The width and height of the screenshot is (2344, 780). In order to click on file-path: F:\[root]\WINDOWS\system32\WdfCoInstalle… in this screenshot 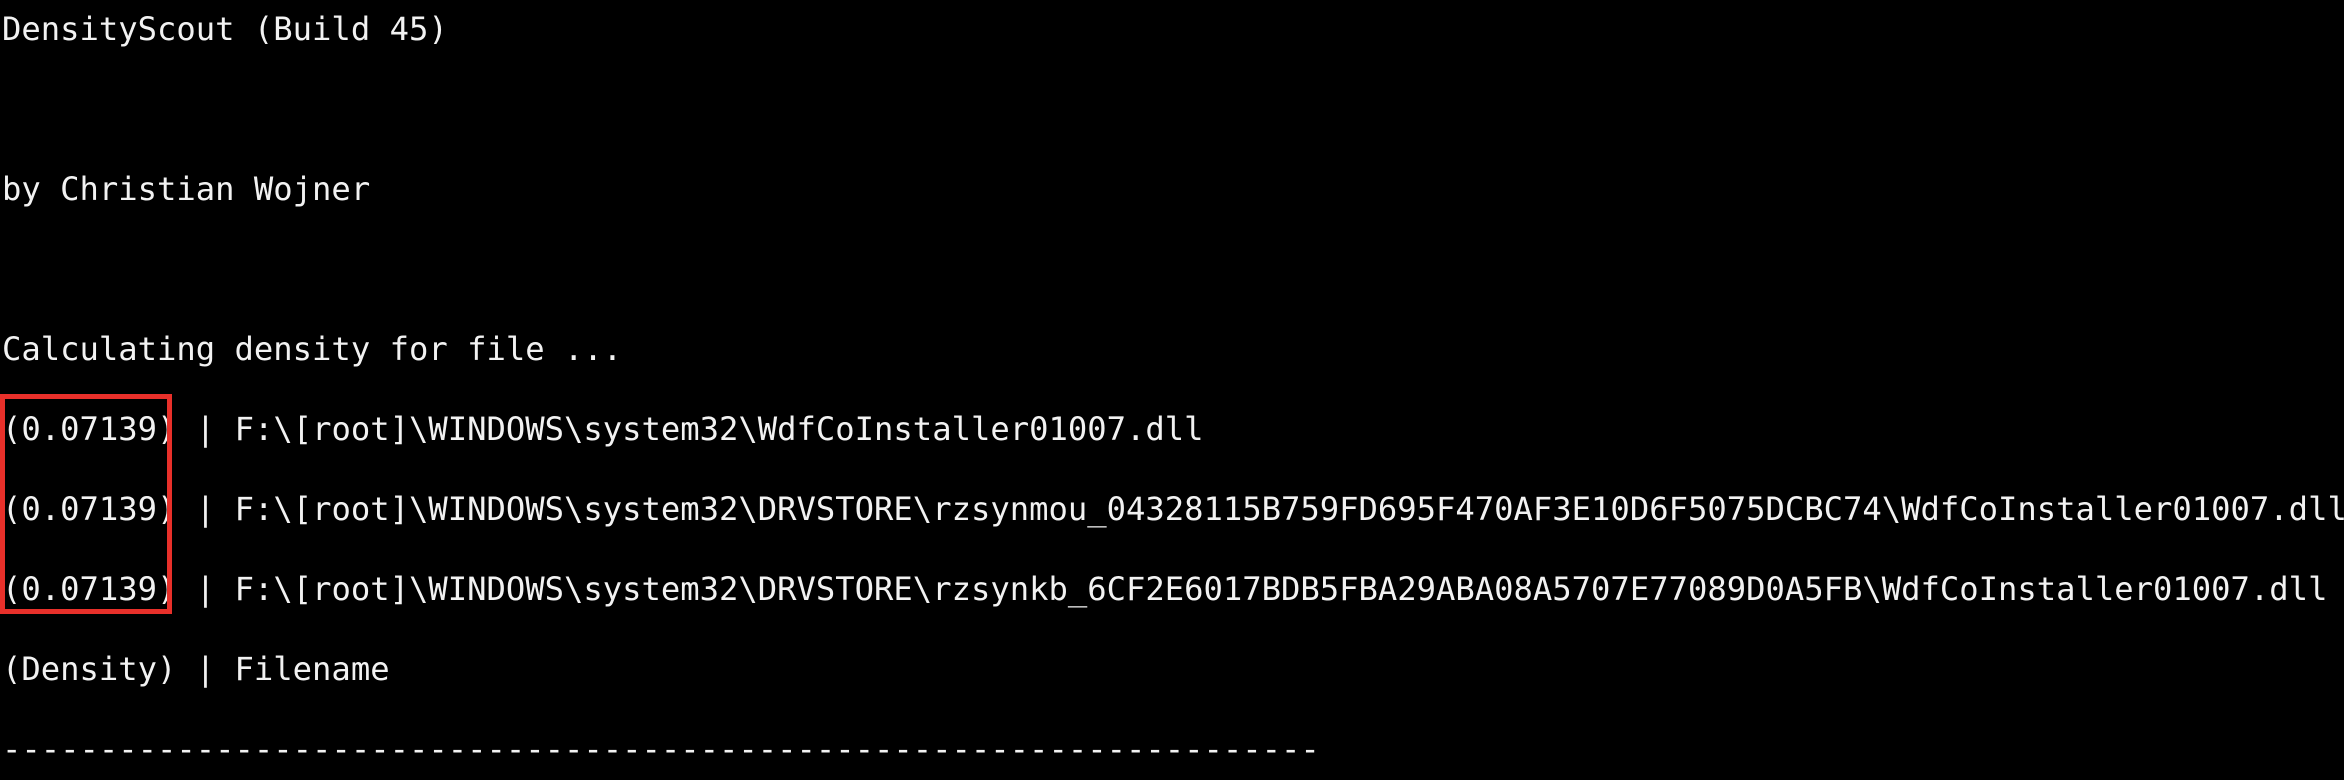, I will do `click(719, 429)`.